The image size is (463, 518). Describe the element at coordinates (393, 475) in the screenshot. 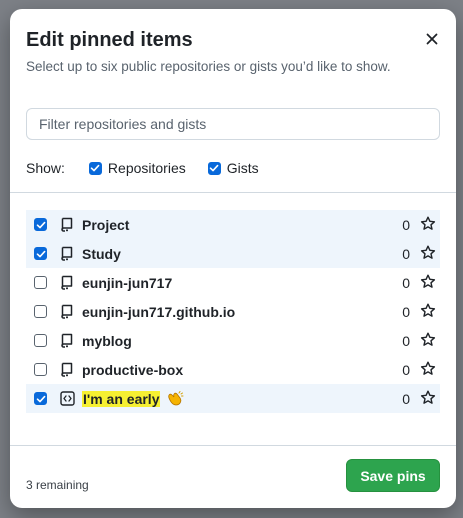

I see `save-pins-button: Save pins` at that location.